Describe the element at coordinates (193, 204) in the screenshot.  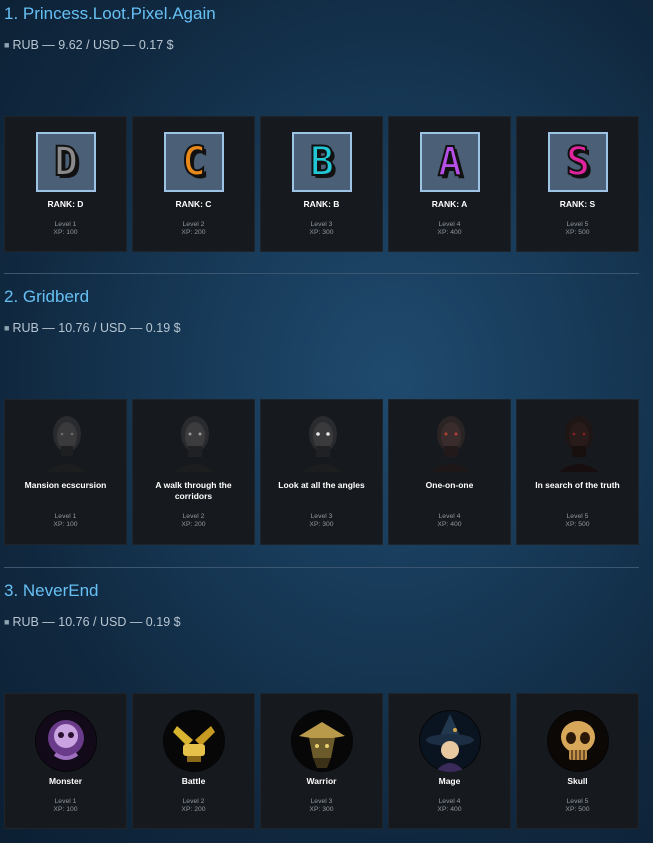
I see `card-name: RANK: C` at that location.